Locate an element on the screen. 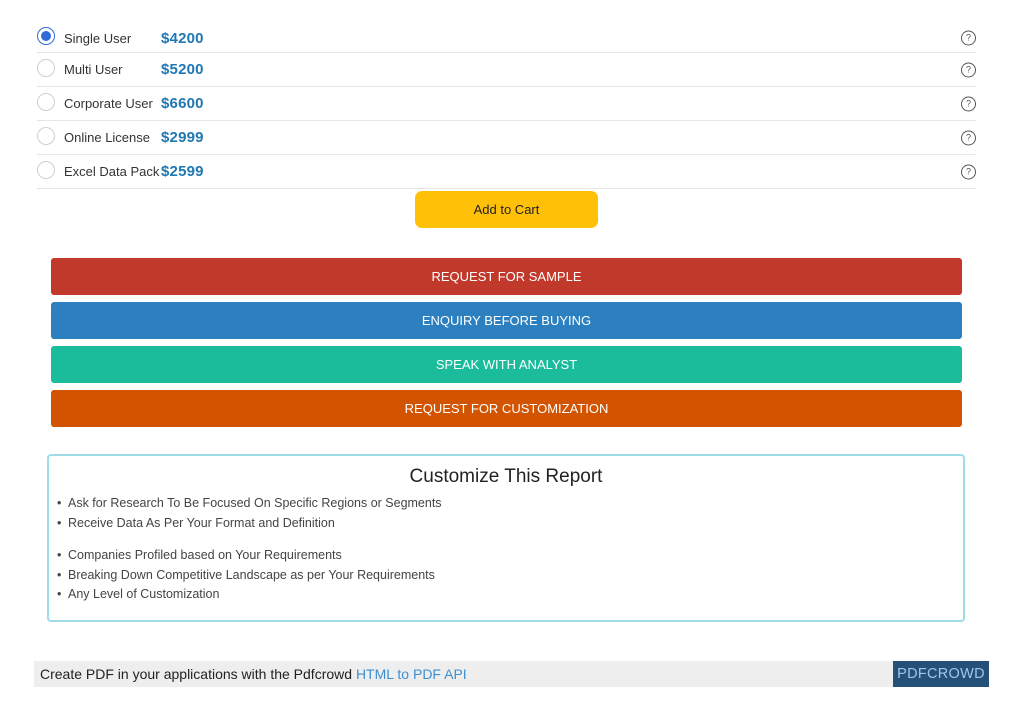 This screenshot has width=1023, height=724. radio-multi-user is located at coordinates (46, 67).